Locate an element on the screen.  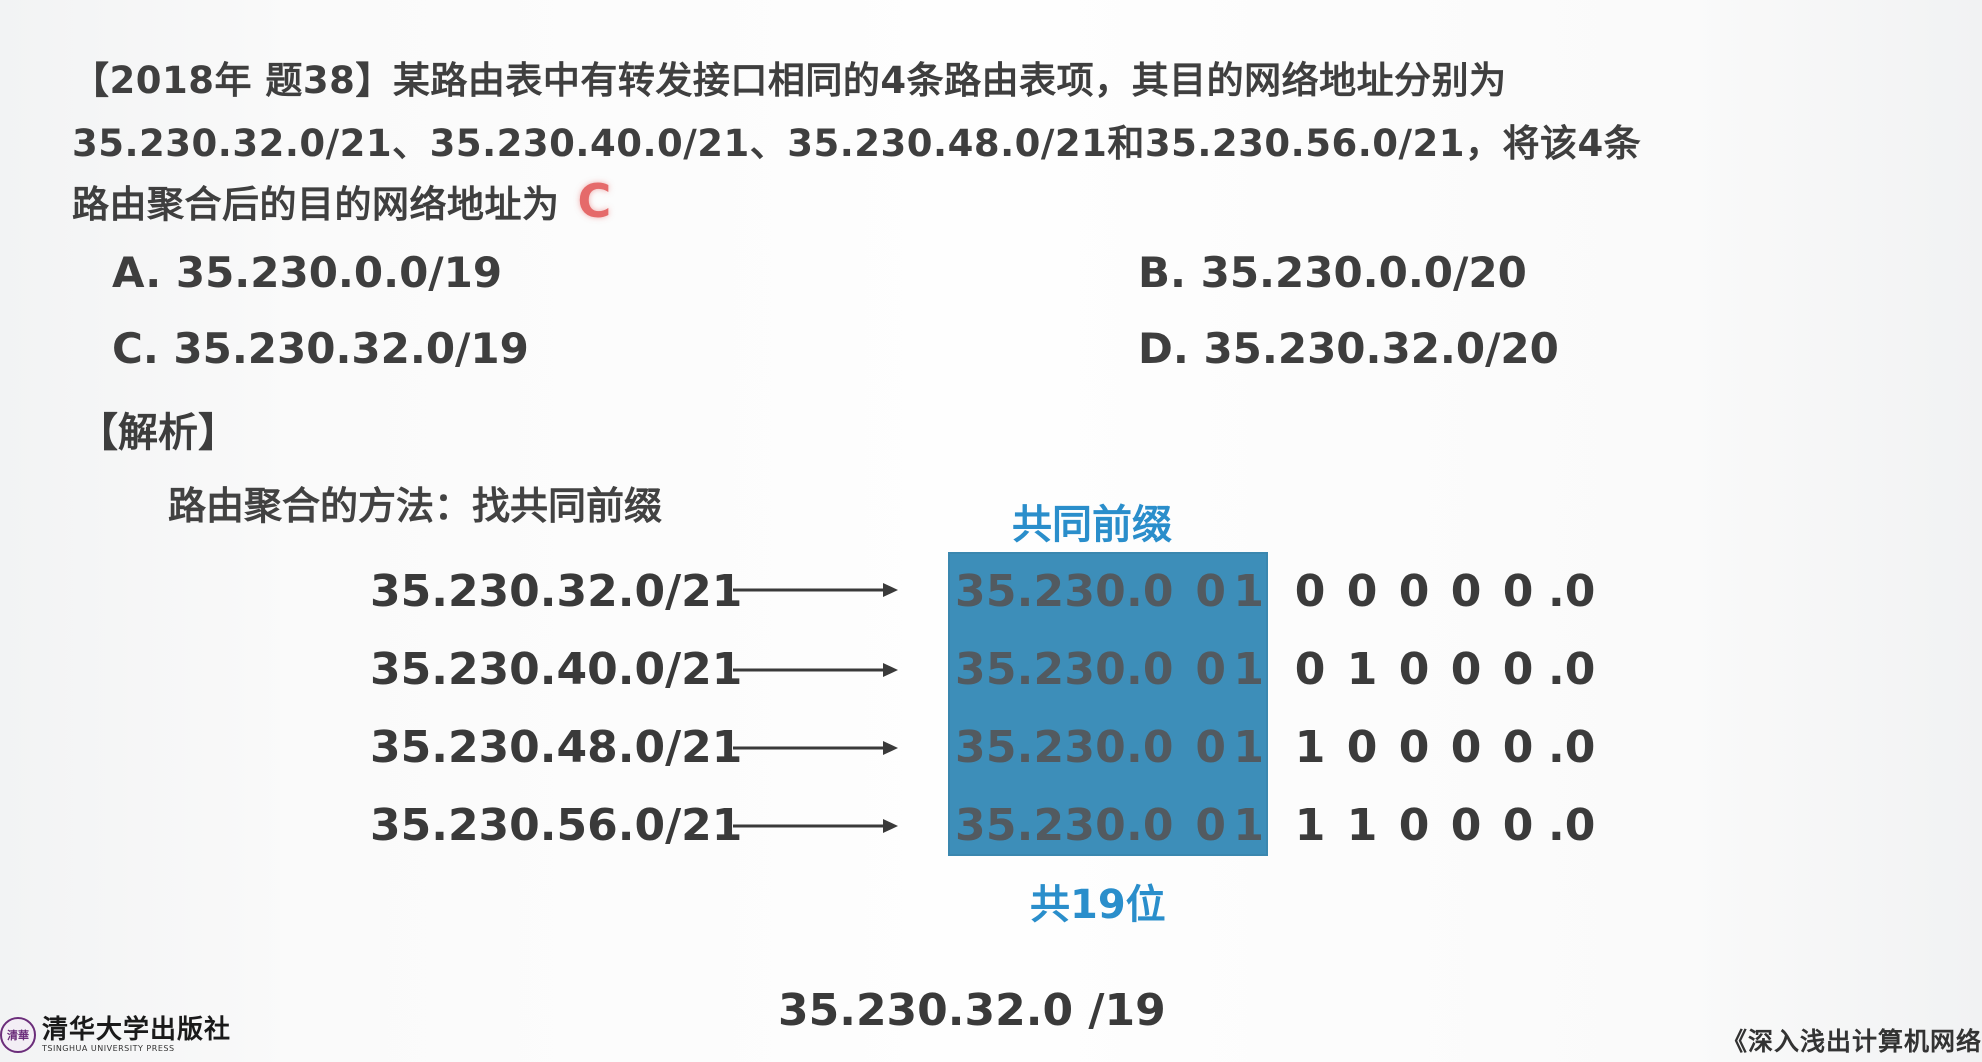
common-prefix-label: 共同前缀 is located at coordinates (1092, 525).